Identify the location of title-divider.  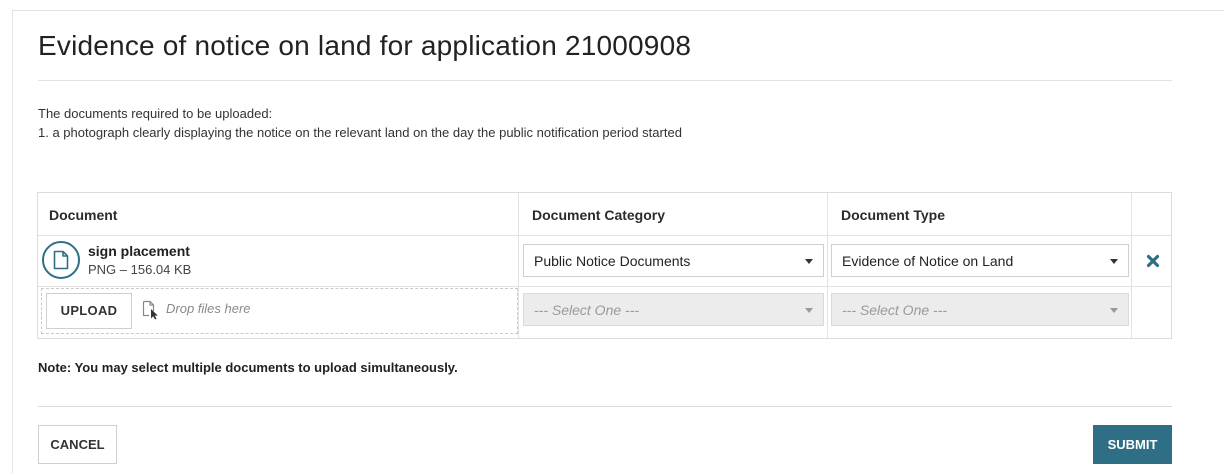
(605, 80).